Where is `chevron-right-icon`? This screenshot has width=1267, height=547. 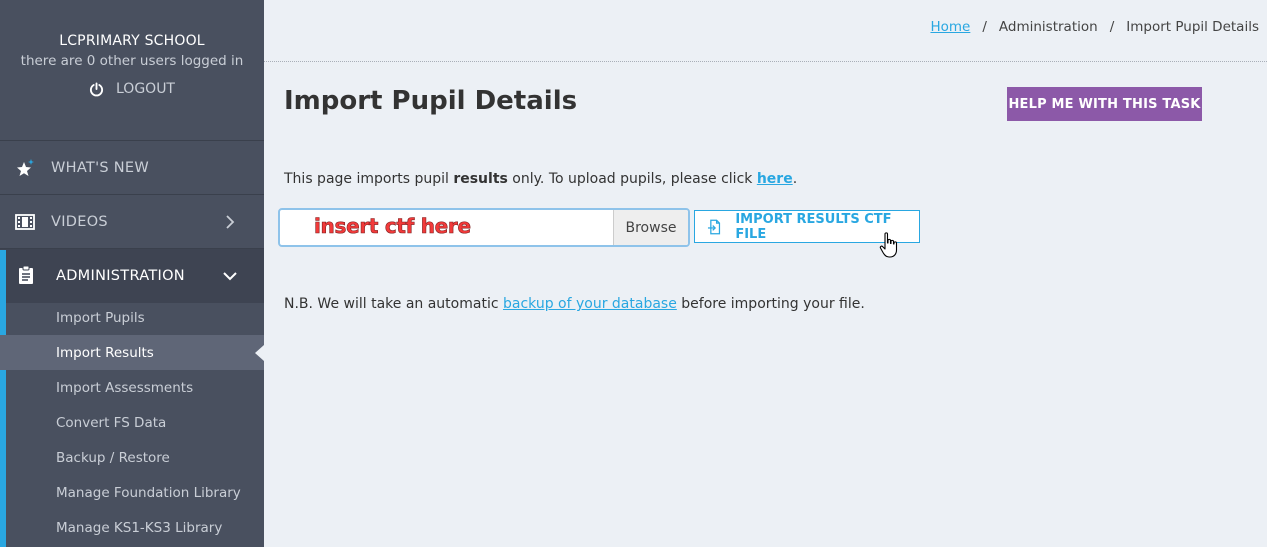
chevron-right-icon is located at coordinates (230, 222).